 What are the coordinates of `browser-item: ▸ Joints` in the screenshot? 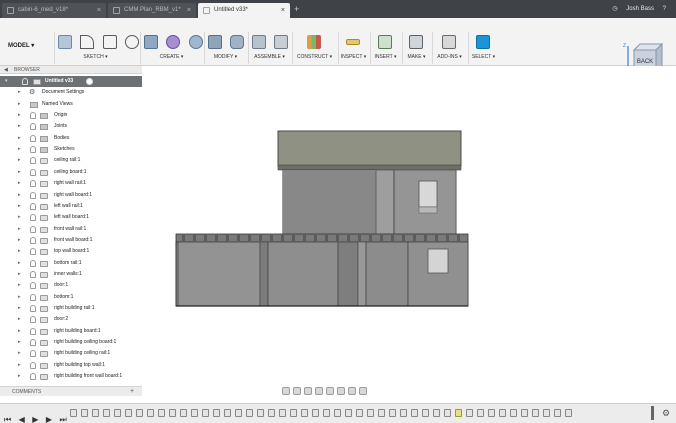 It's located at (71, 126).